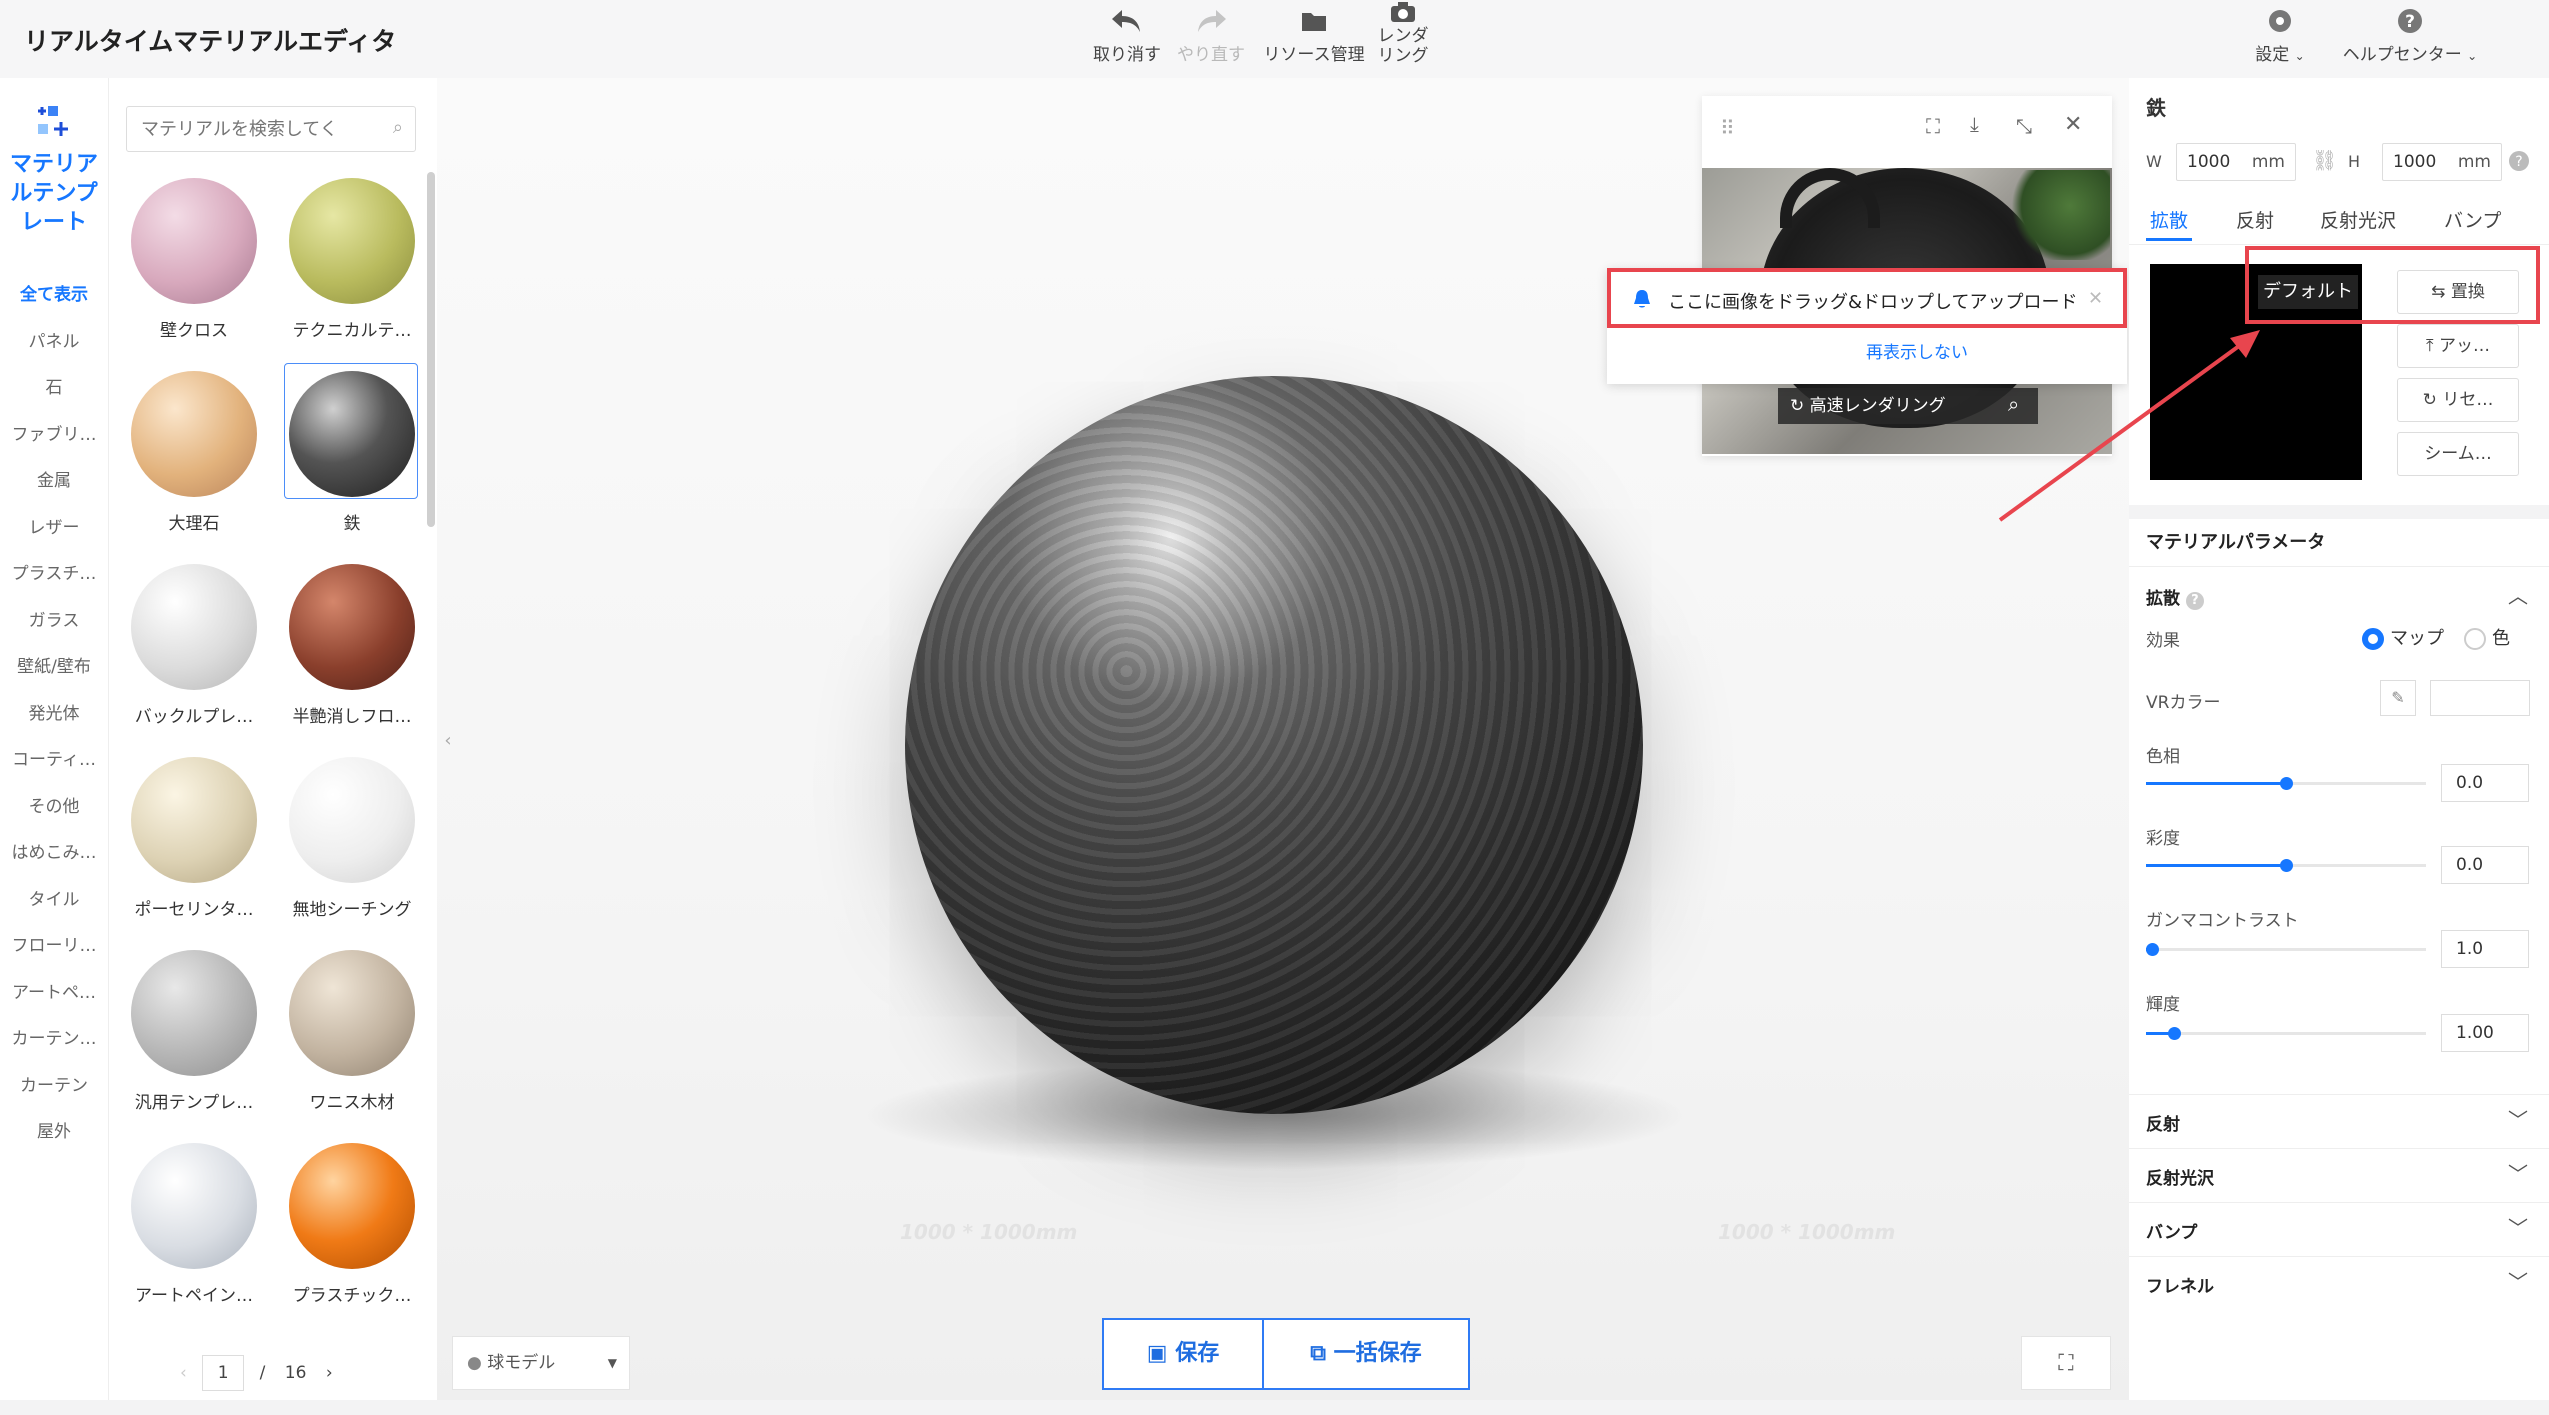  Describe the element at coordinates (352, 1031) in the screenshot. I see `material-item: ワニス木材` at that location.